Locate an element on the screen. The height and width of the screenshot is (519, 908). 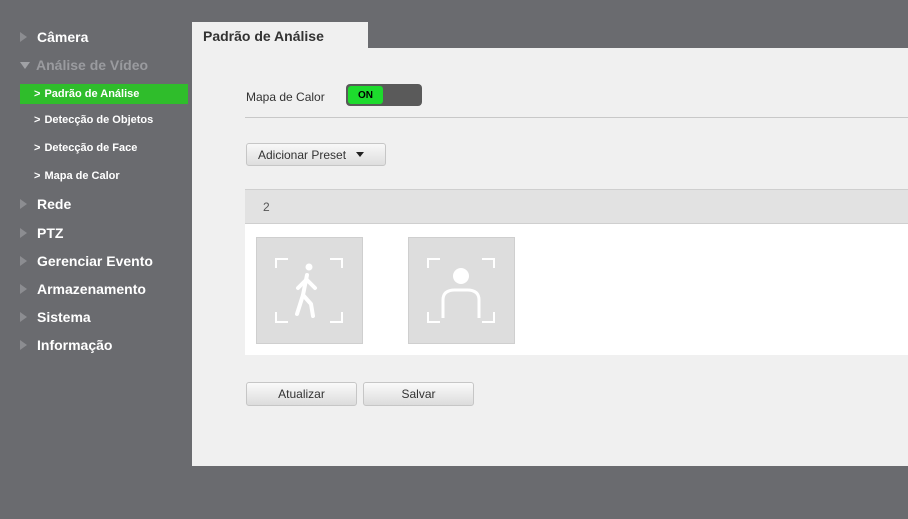
sidebar-item-label: Câmera is located at coordinates (63, 37).